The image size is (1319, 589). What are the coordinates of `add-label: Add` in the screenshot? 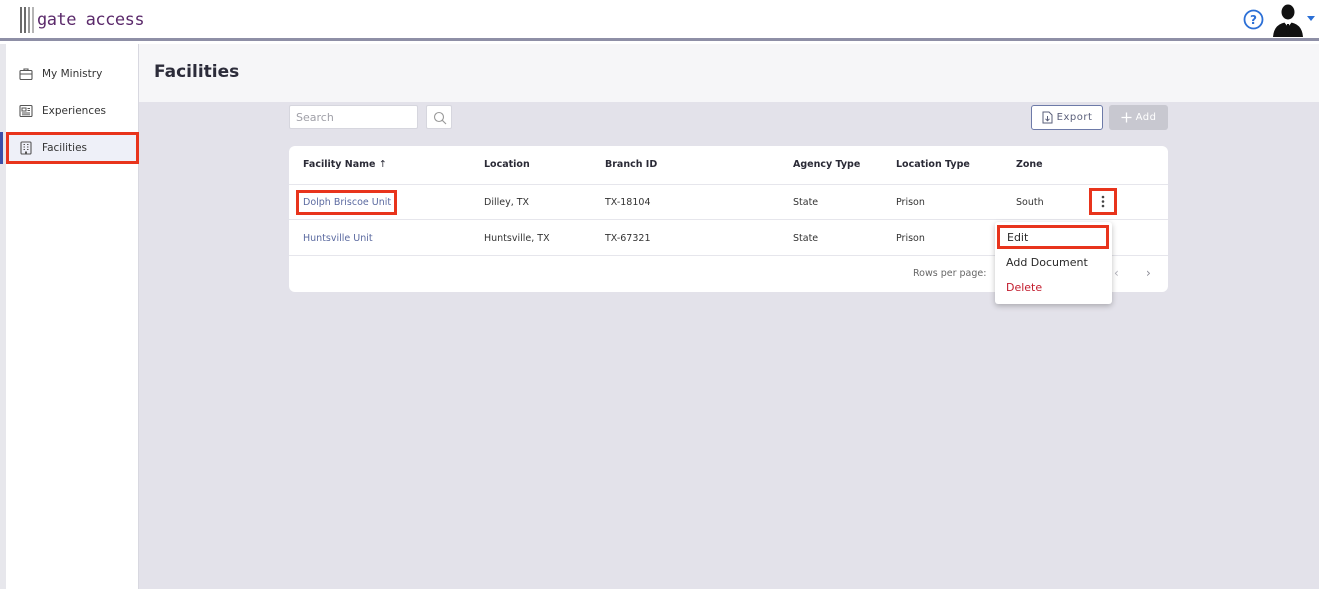 It's located at (1146, 117).